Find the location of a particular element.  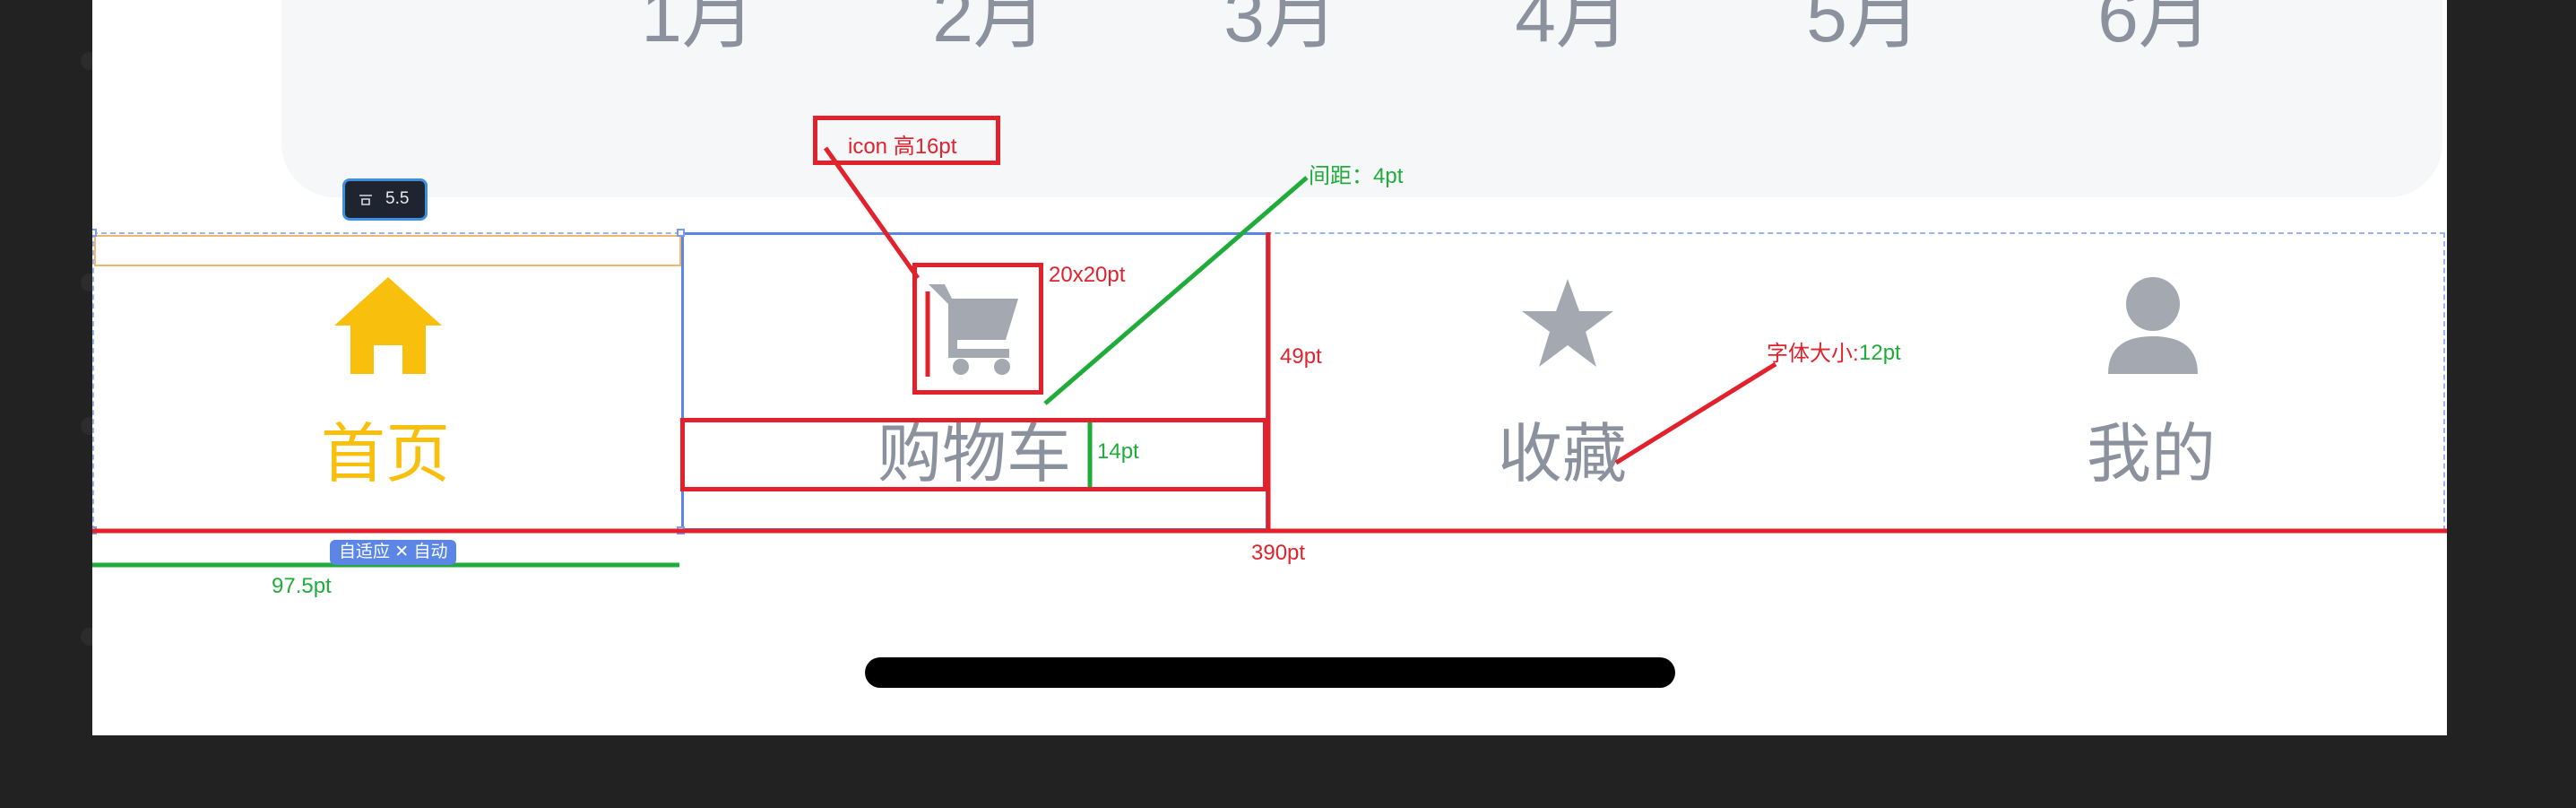

spacing-value: 5.5 is located at coordinates (397, 198).